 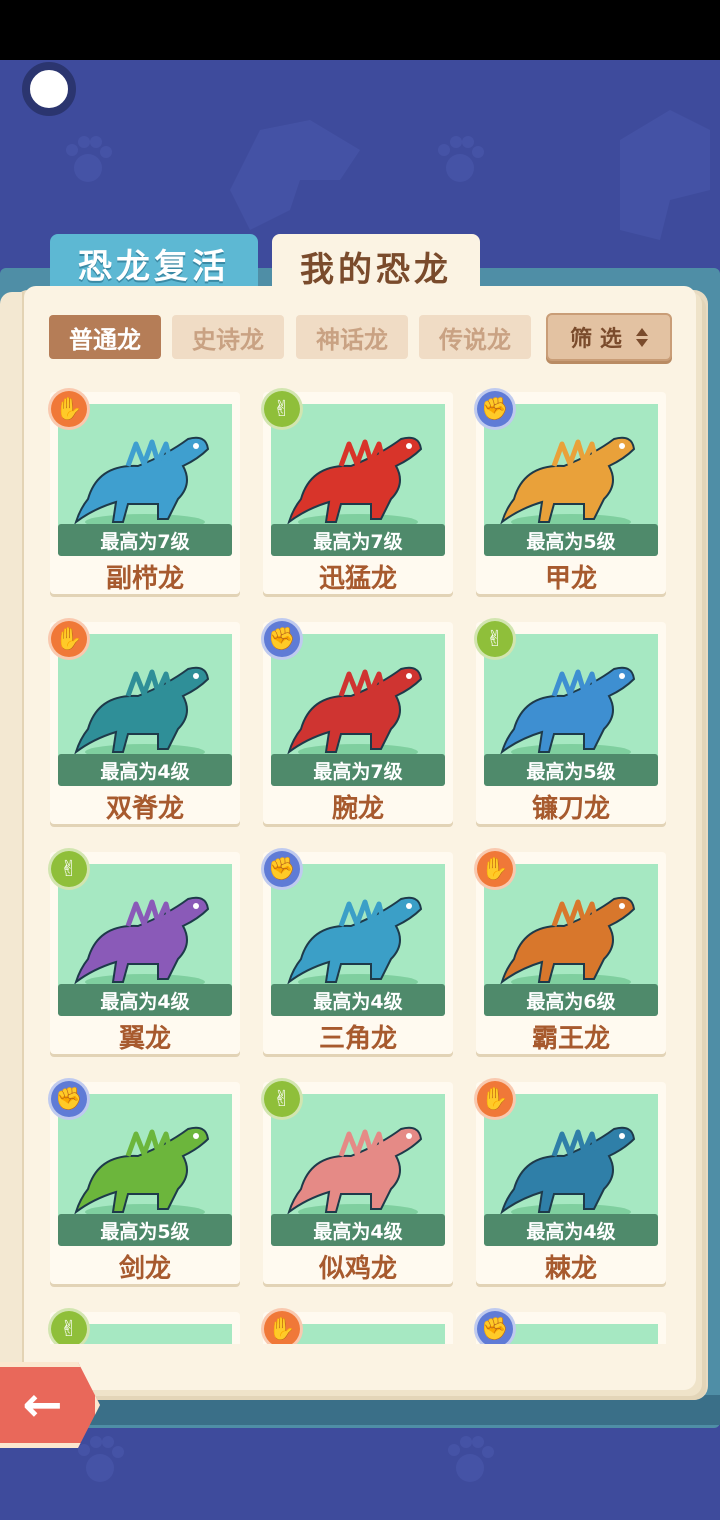 What do you see at coordinates (570, 1039) in the screenshot?
I see `dino-name: 霸王龙` at bounding box center [570, 1039].